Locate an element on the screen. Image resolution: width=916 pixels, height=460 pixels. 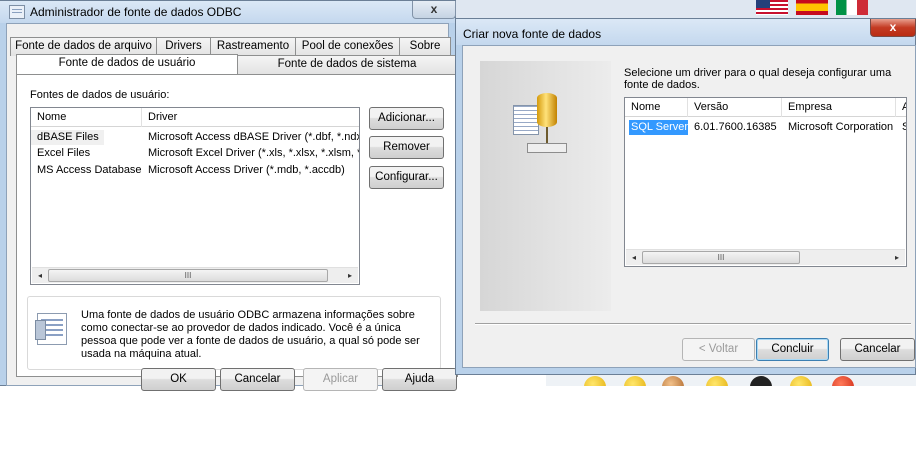
italy-flag-icon is located at coordinates (852, 7).